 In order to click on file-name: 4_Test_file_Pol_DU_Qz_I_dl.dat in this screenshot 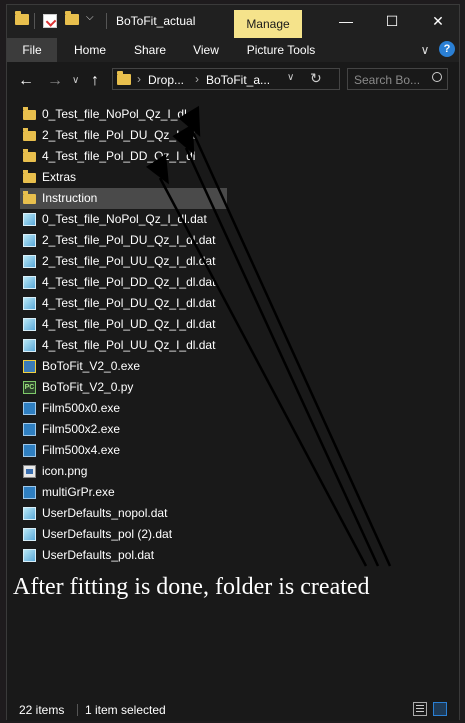, I will do `click(129, 303)`.